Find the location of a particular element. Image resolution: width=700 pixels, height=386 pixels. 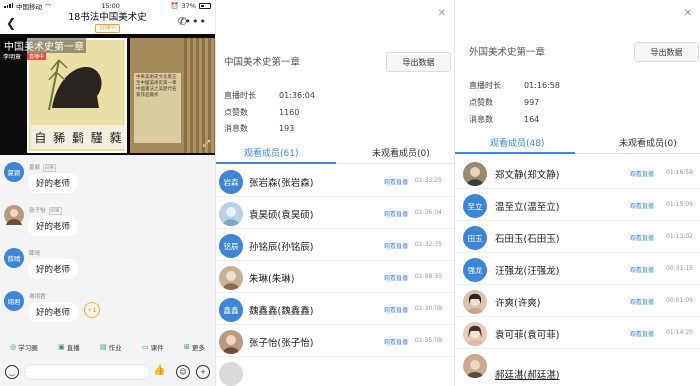

status-bar: 中国移动 ◠ 15:00 ⏰ 37% is located at coordinates (107, 5).